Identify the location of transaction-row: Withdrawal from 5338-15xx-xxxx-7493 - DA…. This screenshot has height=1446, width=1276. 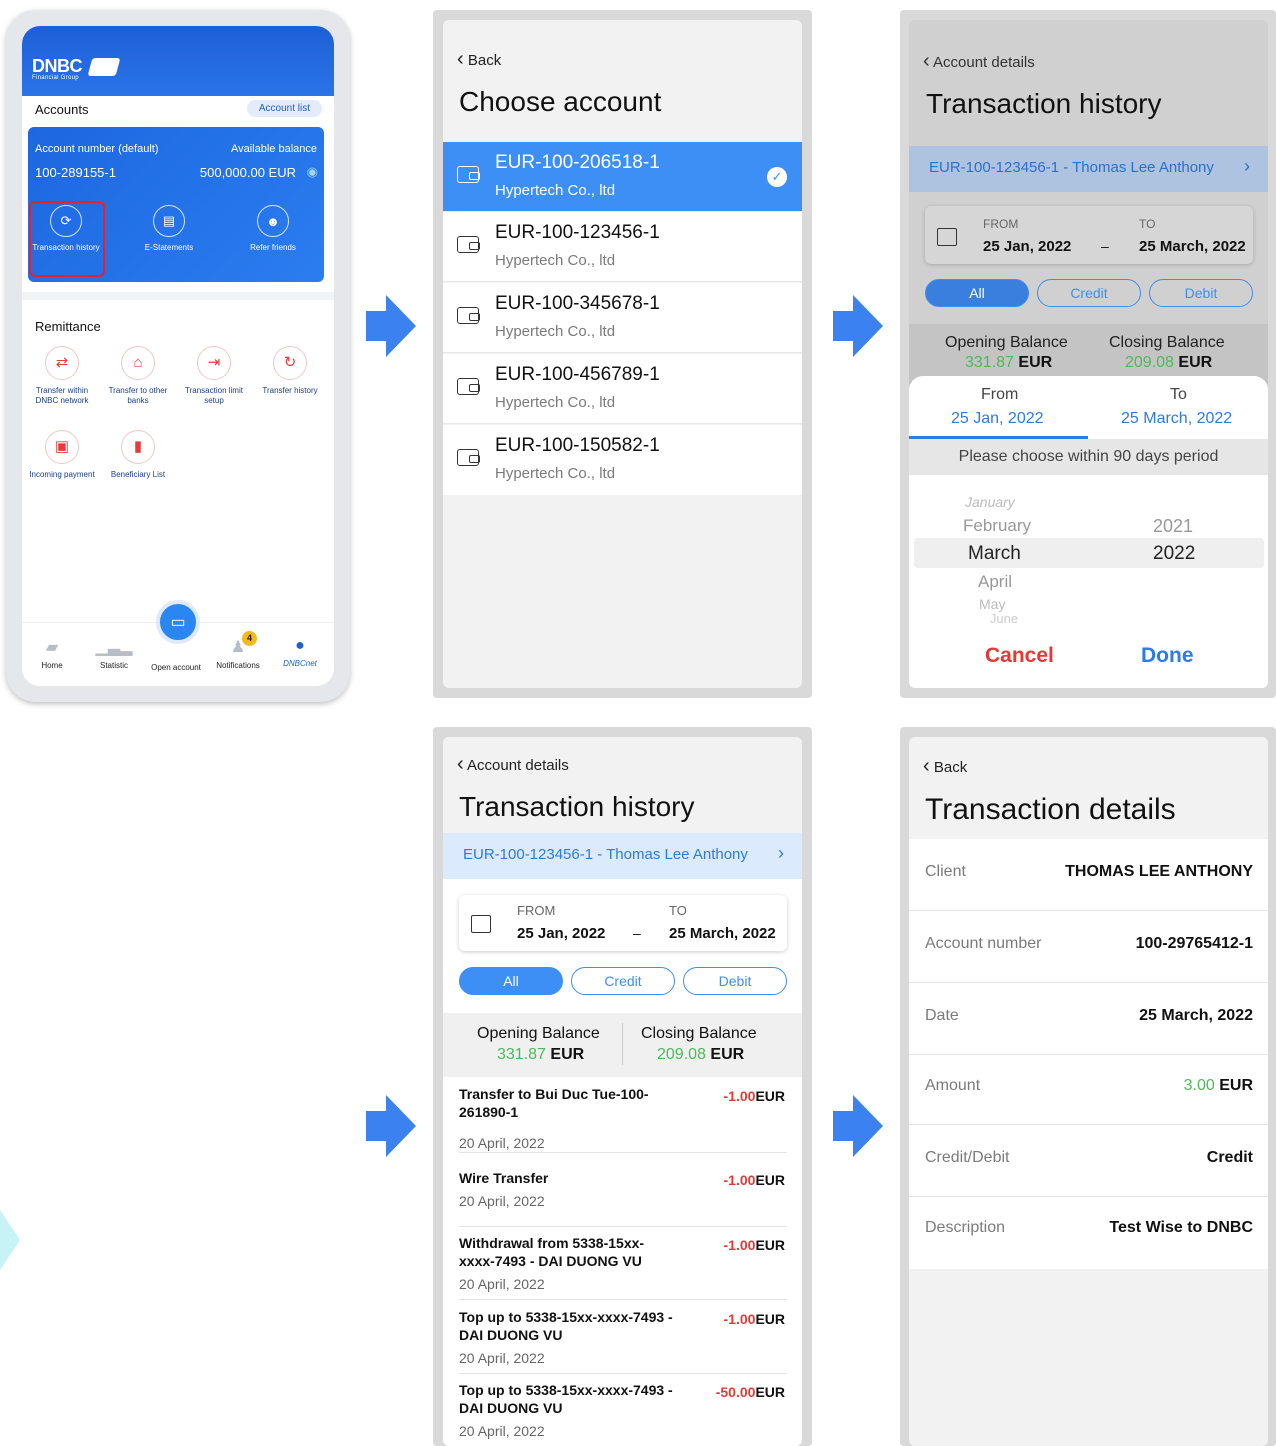
(623, 1267).